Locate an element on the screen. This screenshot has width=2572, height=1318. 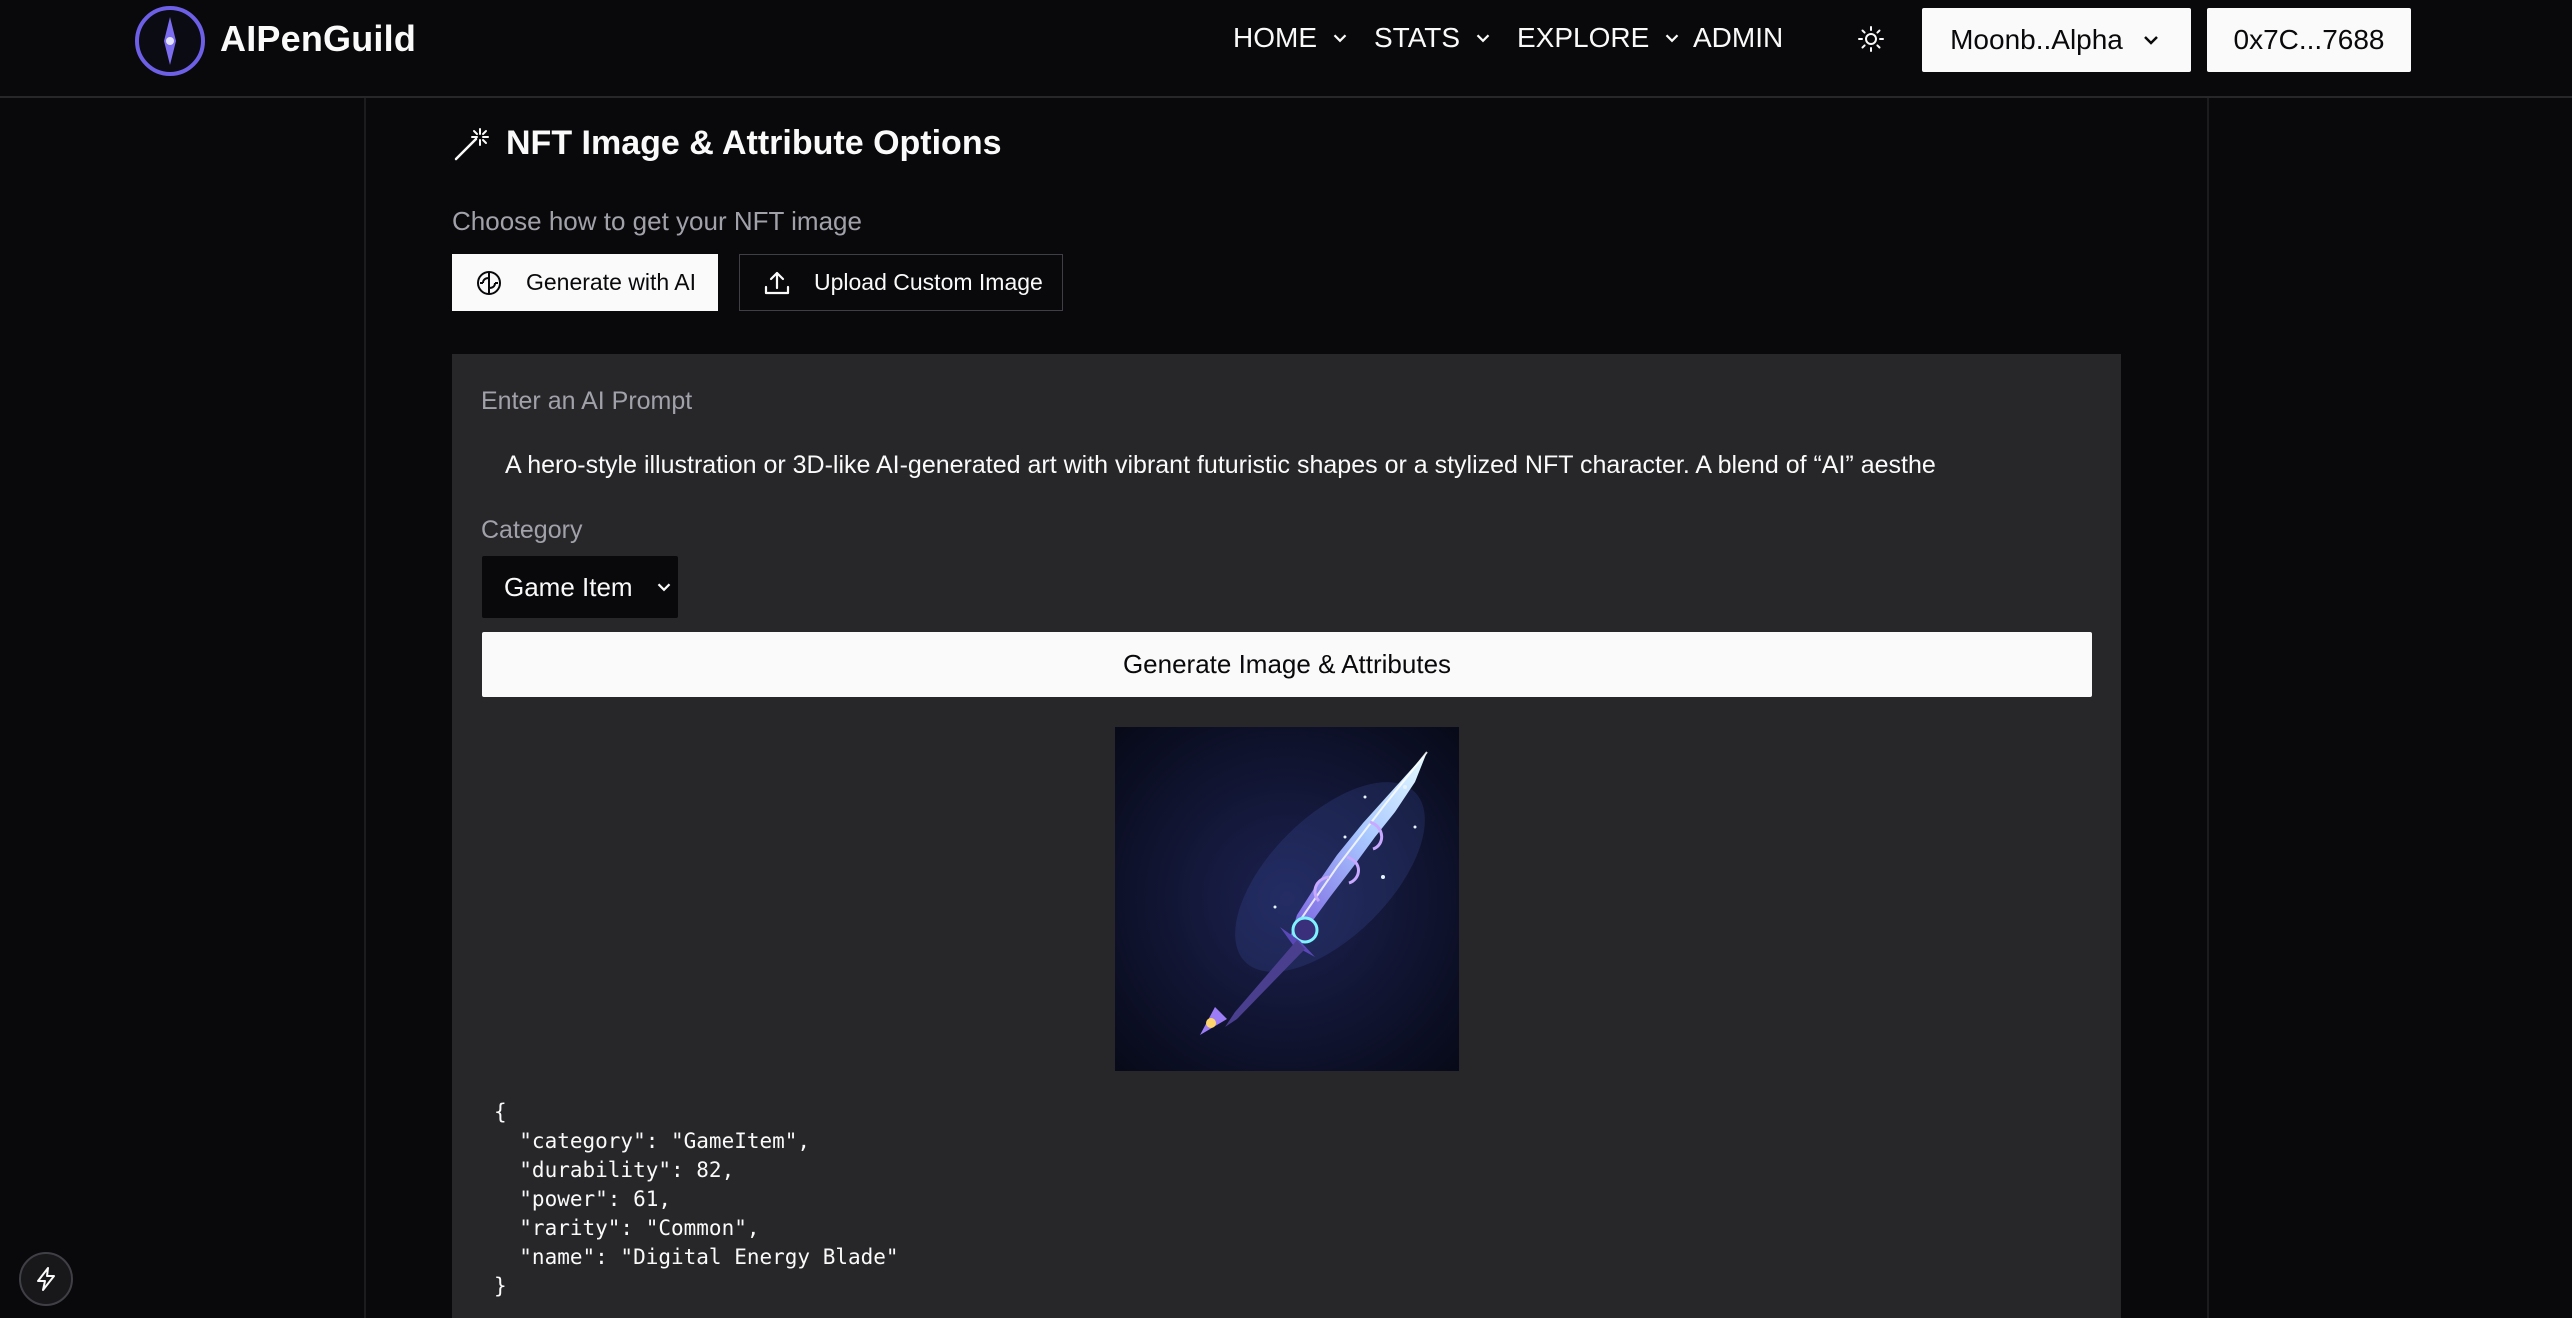
category-value: Game Item is located at coordinates (568, 586).